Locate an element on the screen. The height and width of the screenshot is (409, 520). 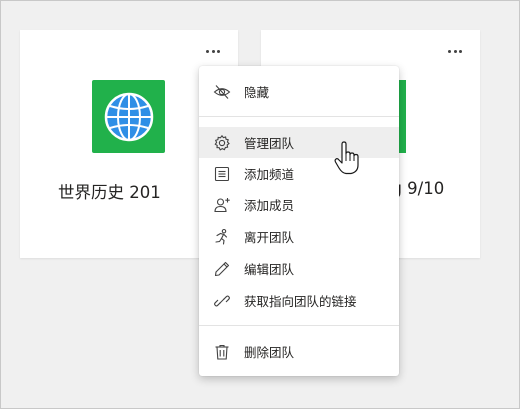
menu-item-manage-team: 管理团队 is located at coordinates (299, 142).